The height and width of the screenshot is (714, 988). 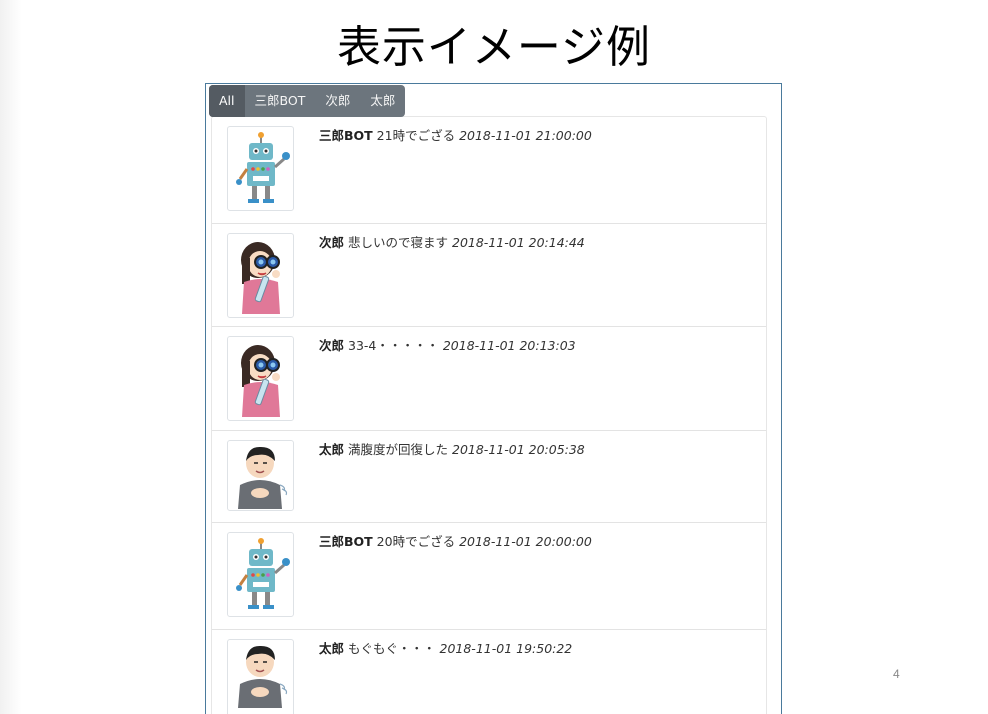 What do you see at coordinates (494, 47) in the screenshot?
I see `slide-title: 表示イメージ例` at bounding box center [494, 47].